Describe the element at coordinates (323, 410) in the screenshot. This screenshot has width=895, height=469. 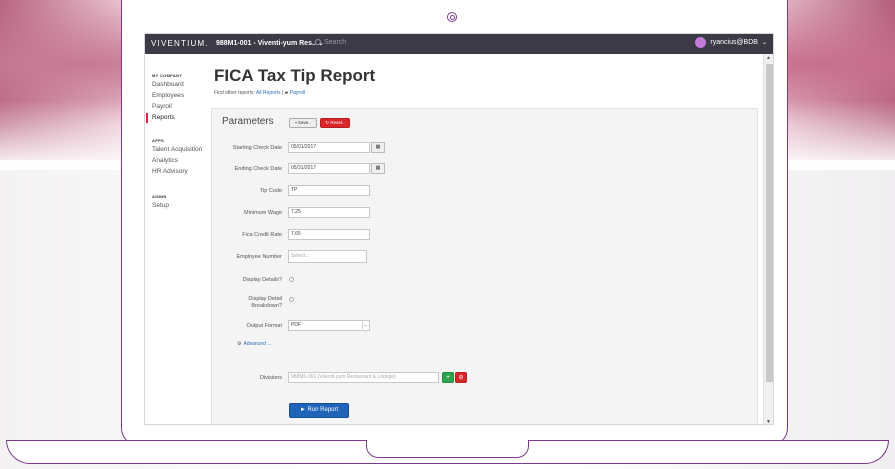
I see `run-report-label: Run Report` at that location.